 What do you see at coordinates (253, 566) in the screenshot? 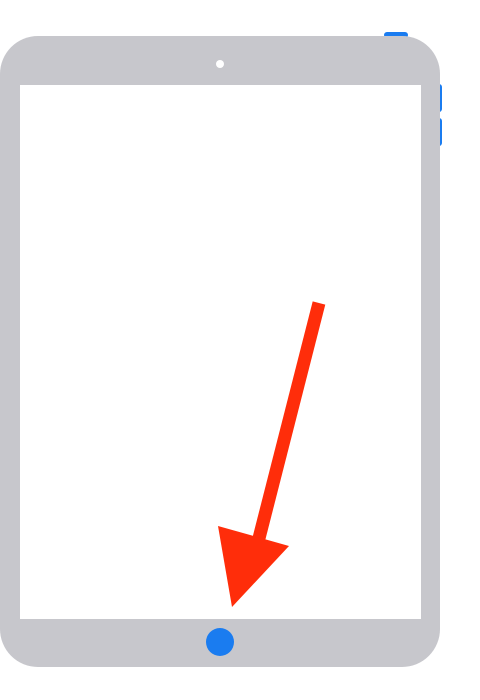
I see `arrow-head` at bounding box center [253, 566].